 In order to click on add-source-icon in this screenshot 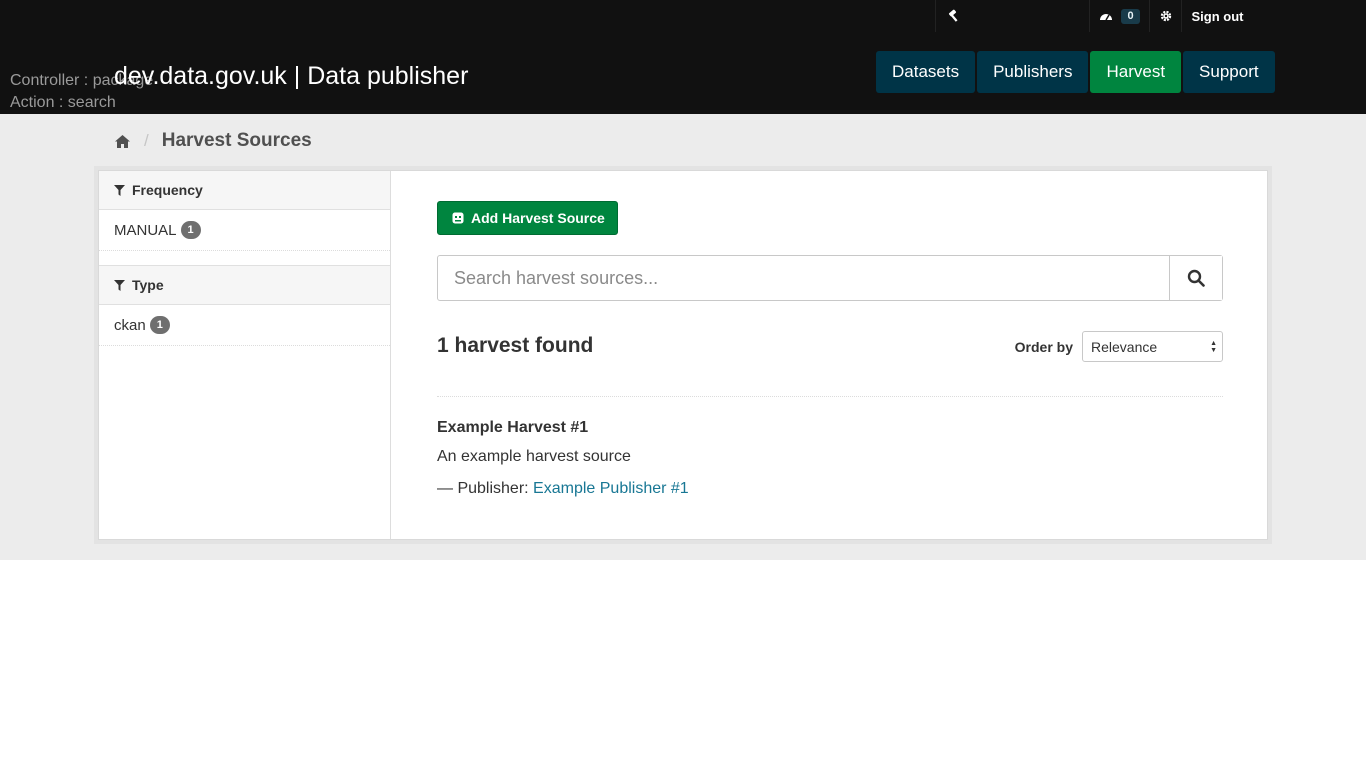, I will do `click(458, 218)`.